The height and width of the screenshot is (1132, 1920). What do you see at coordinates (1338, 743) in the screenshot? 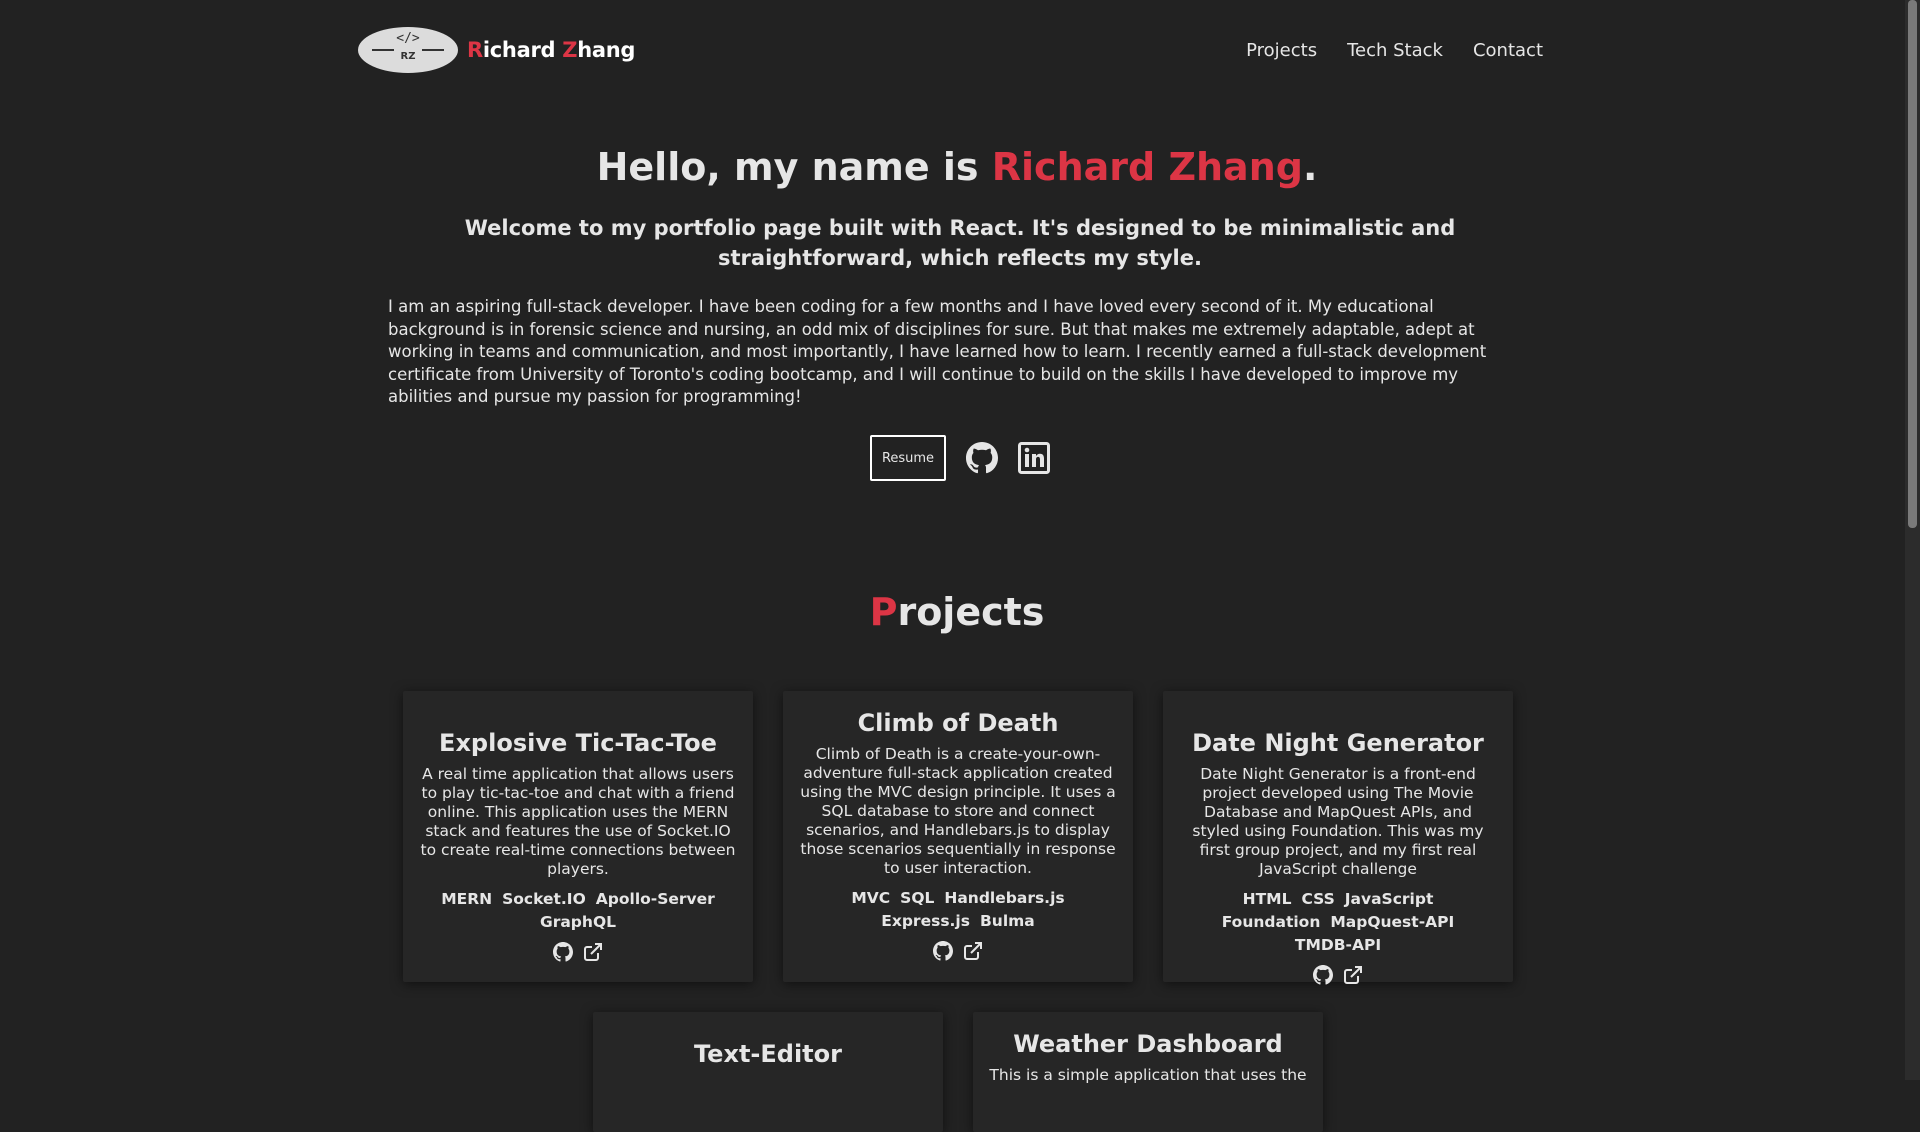
I see `project-title: Date Night Generator` at bounding box center [1338, 743].